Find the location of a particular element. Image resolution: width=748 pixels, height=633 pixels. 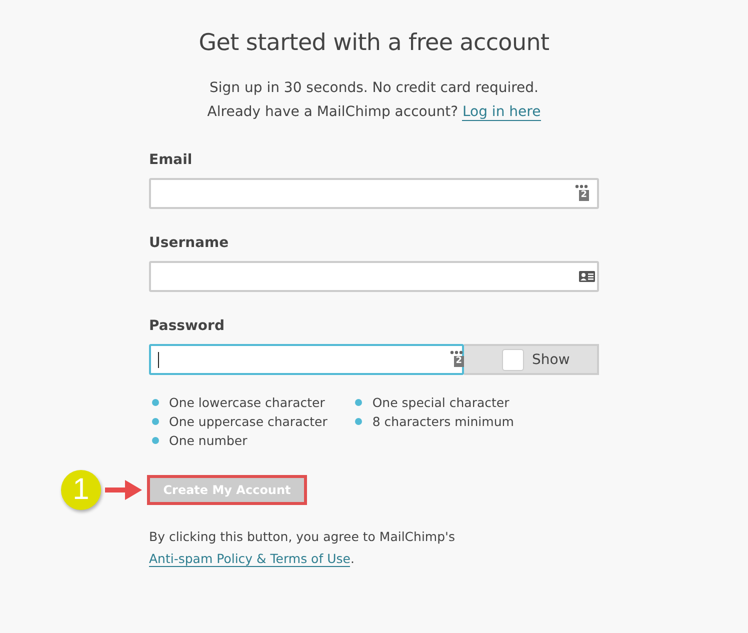

policy-link: Anti-spam Policy & Terms of Use is located at coordinates (249, 559).